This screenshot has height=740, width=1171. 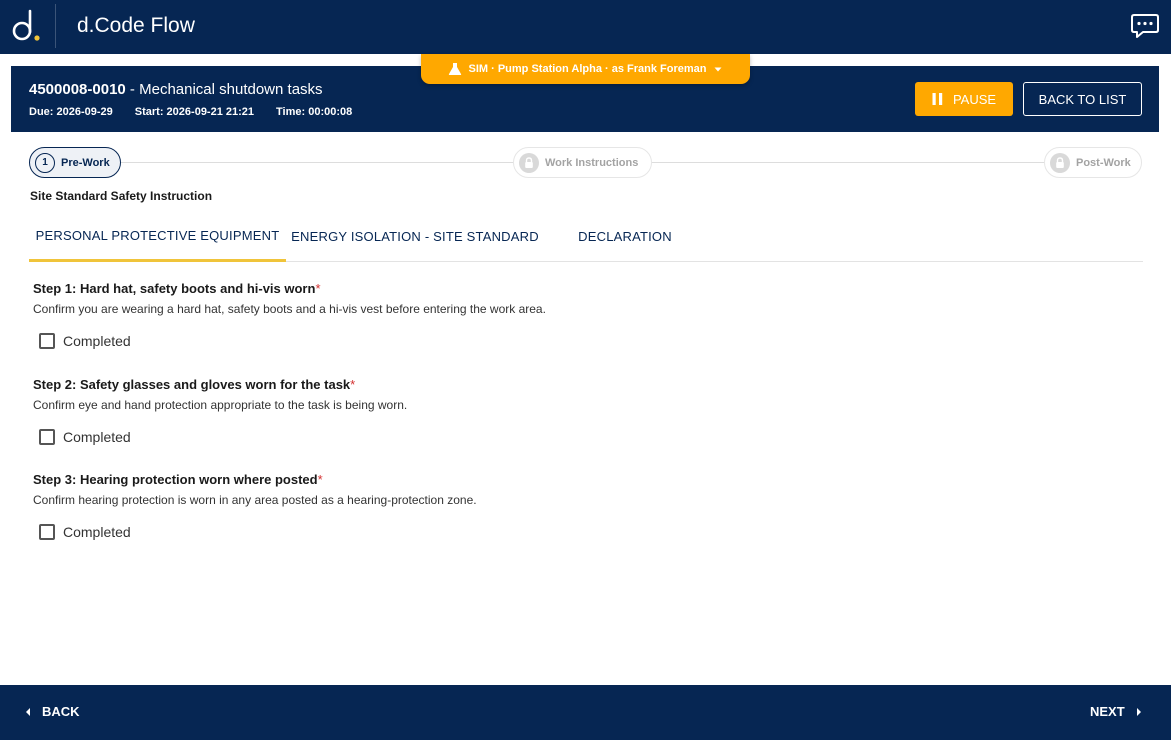 What do you see at coordinates (231, 89) in the screenshot?
I see `task-name: Mechanical shutdown tasks` at bounding box center [231, 89].